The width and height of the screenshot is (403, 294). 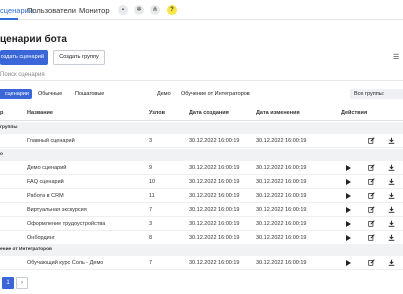 What do you see at coordinates (9, 127) in the screenshot?
I see `group-label: группы` at bounding box center [9, 127].